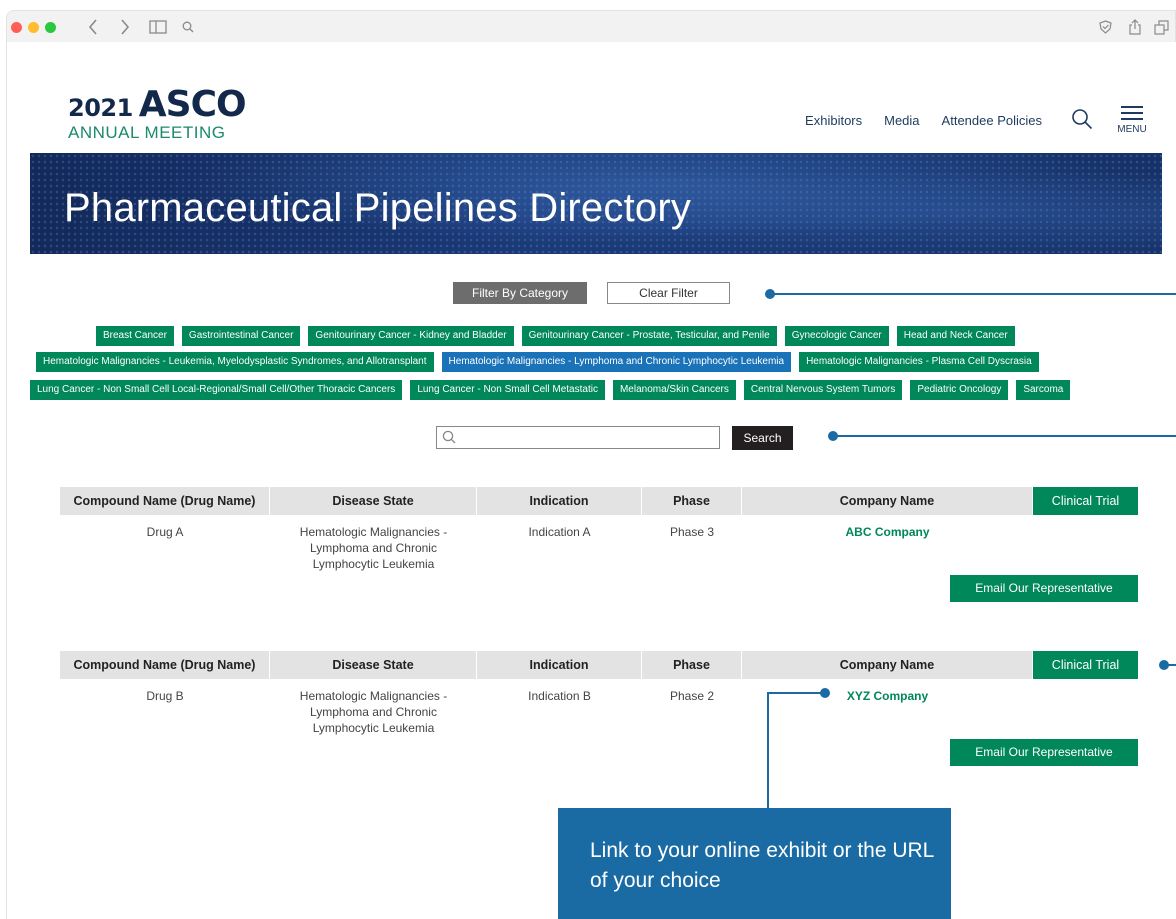 The width and height of the screenshot is (1176, 919). Describe the element at coordinates (559, 696) in the screenshot. I see `indication-cell: Indication B` at that location.